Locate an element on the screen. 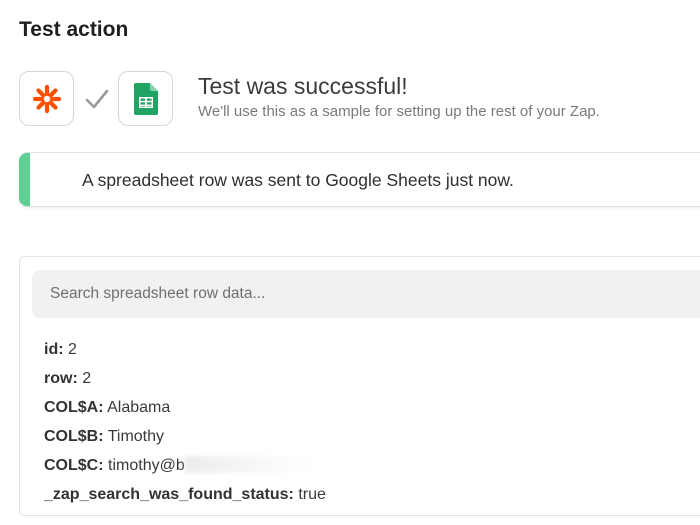 The width and height of the screenshot is (700, 525). google-sheets-icon is located at coordinates (145, 98).